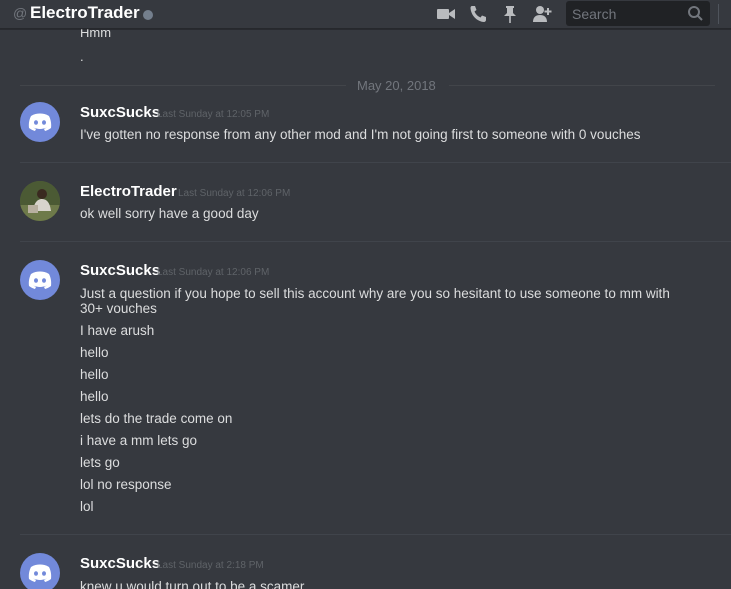  What do you see at coordinates (638, 13) in the screenshot?
I see `search-input: Search` at bounding box center [638, 13].